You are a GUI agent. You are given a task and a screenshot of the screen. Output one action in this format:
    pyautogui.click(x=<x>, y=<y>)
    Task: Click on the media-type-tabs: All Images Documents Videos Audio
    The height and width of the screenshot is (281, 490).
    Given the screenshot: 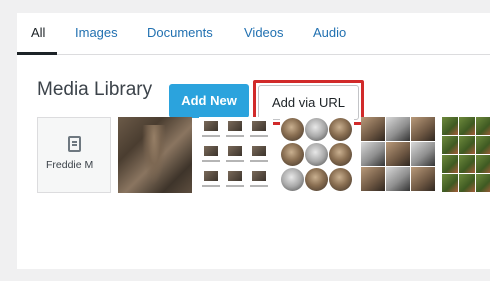 What is the action you would take?
    pyautogui.click(x=253, y=34)
    